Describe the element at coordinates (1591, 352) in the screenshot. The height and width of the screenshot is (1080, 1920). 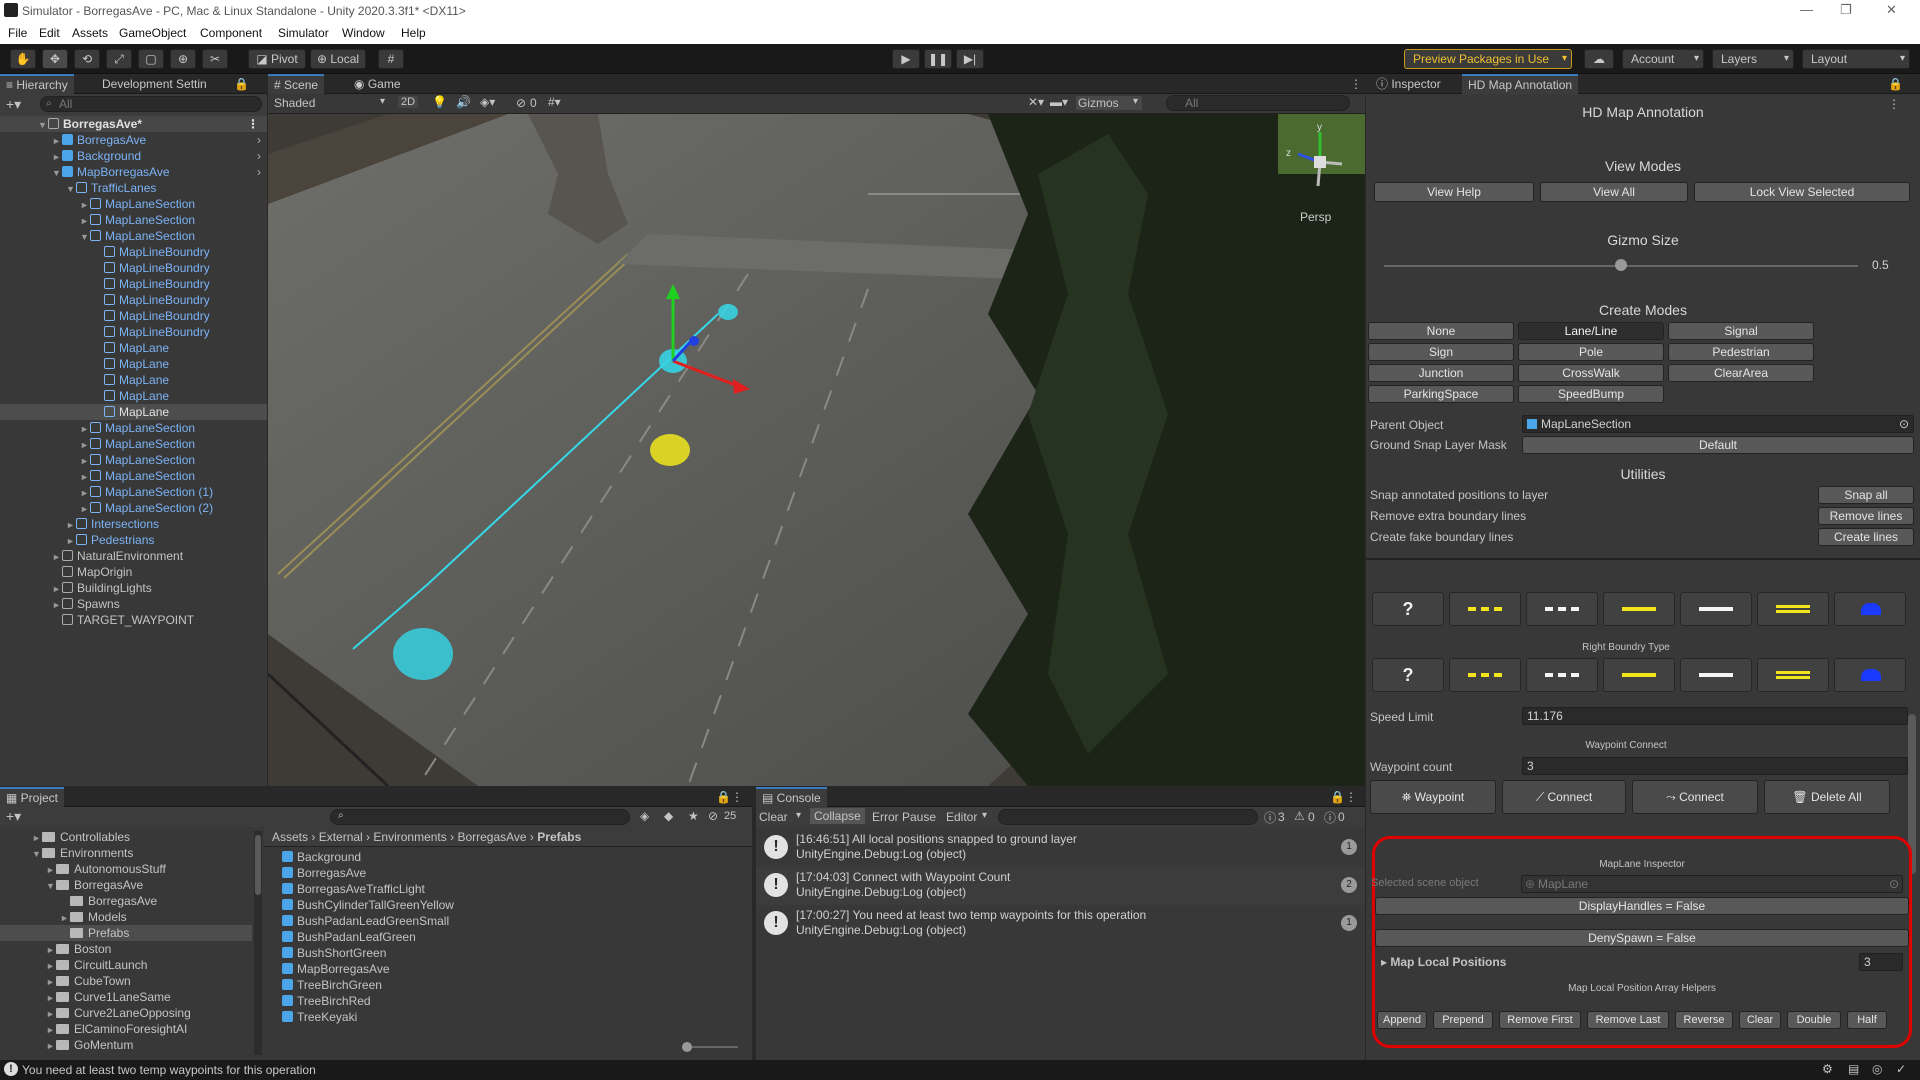
I see `create-mode-pole-button: Pole` at that location.